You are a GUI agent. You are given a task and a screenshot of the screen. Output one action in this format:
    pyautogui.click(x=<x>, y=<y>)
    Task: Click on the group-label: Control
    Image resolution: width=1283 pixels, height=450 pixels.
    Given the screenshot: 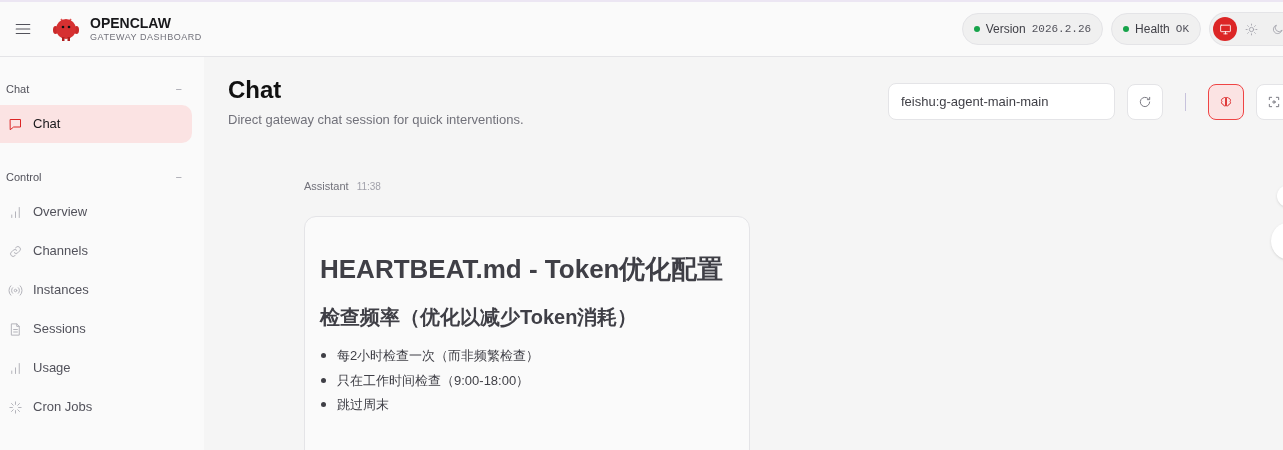 What is the action you would take?
    pyautogui.click(x=24, y=177)
    